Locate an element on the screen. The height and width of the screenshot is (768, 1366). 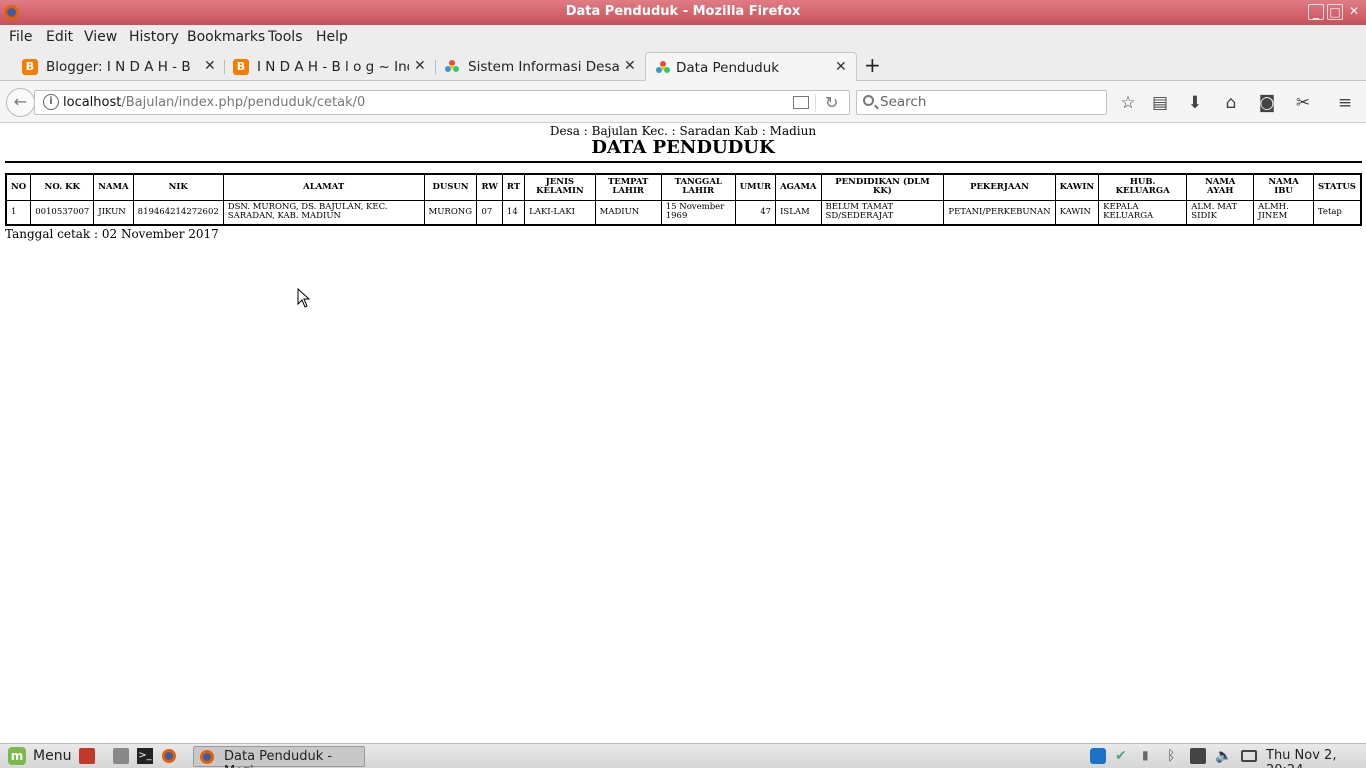
search-bar is located at coordinates (981, 102).